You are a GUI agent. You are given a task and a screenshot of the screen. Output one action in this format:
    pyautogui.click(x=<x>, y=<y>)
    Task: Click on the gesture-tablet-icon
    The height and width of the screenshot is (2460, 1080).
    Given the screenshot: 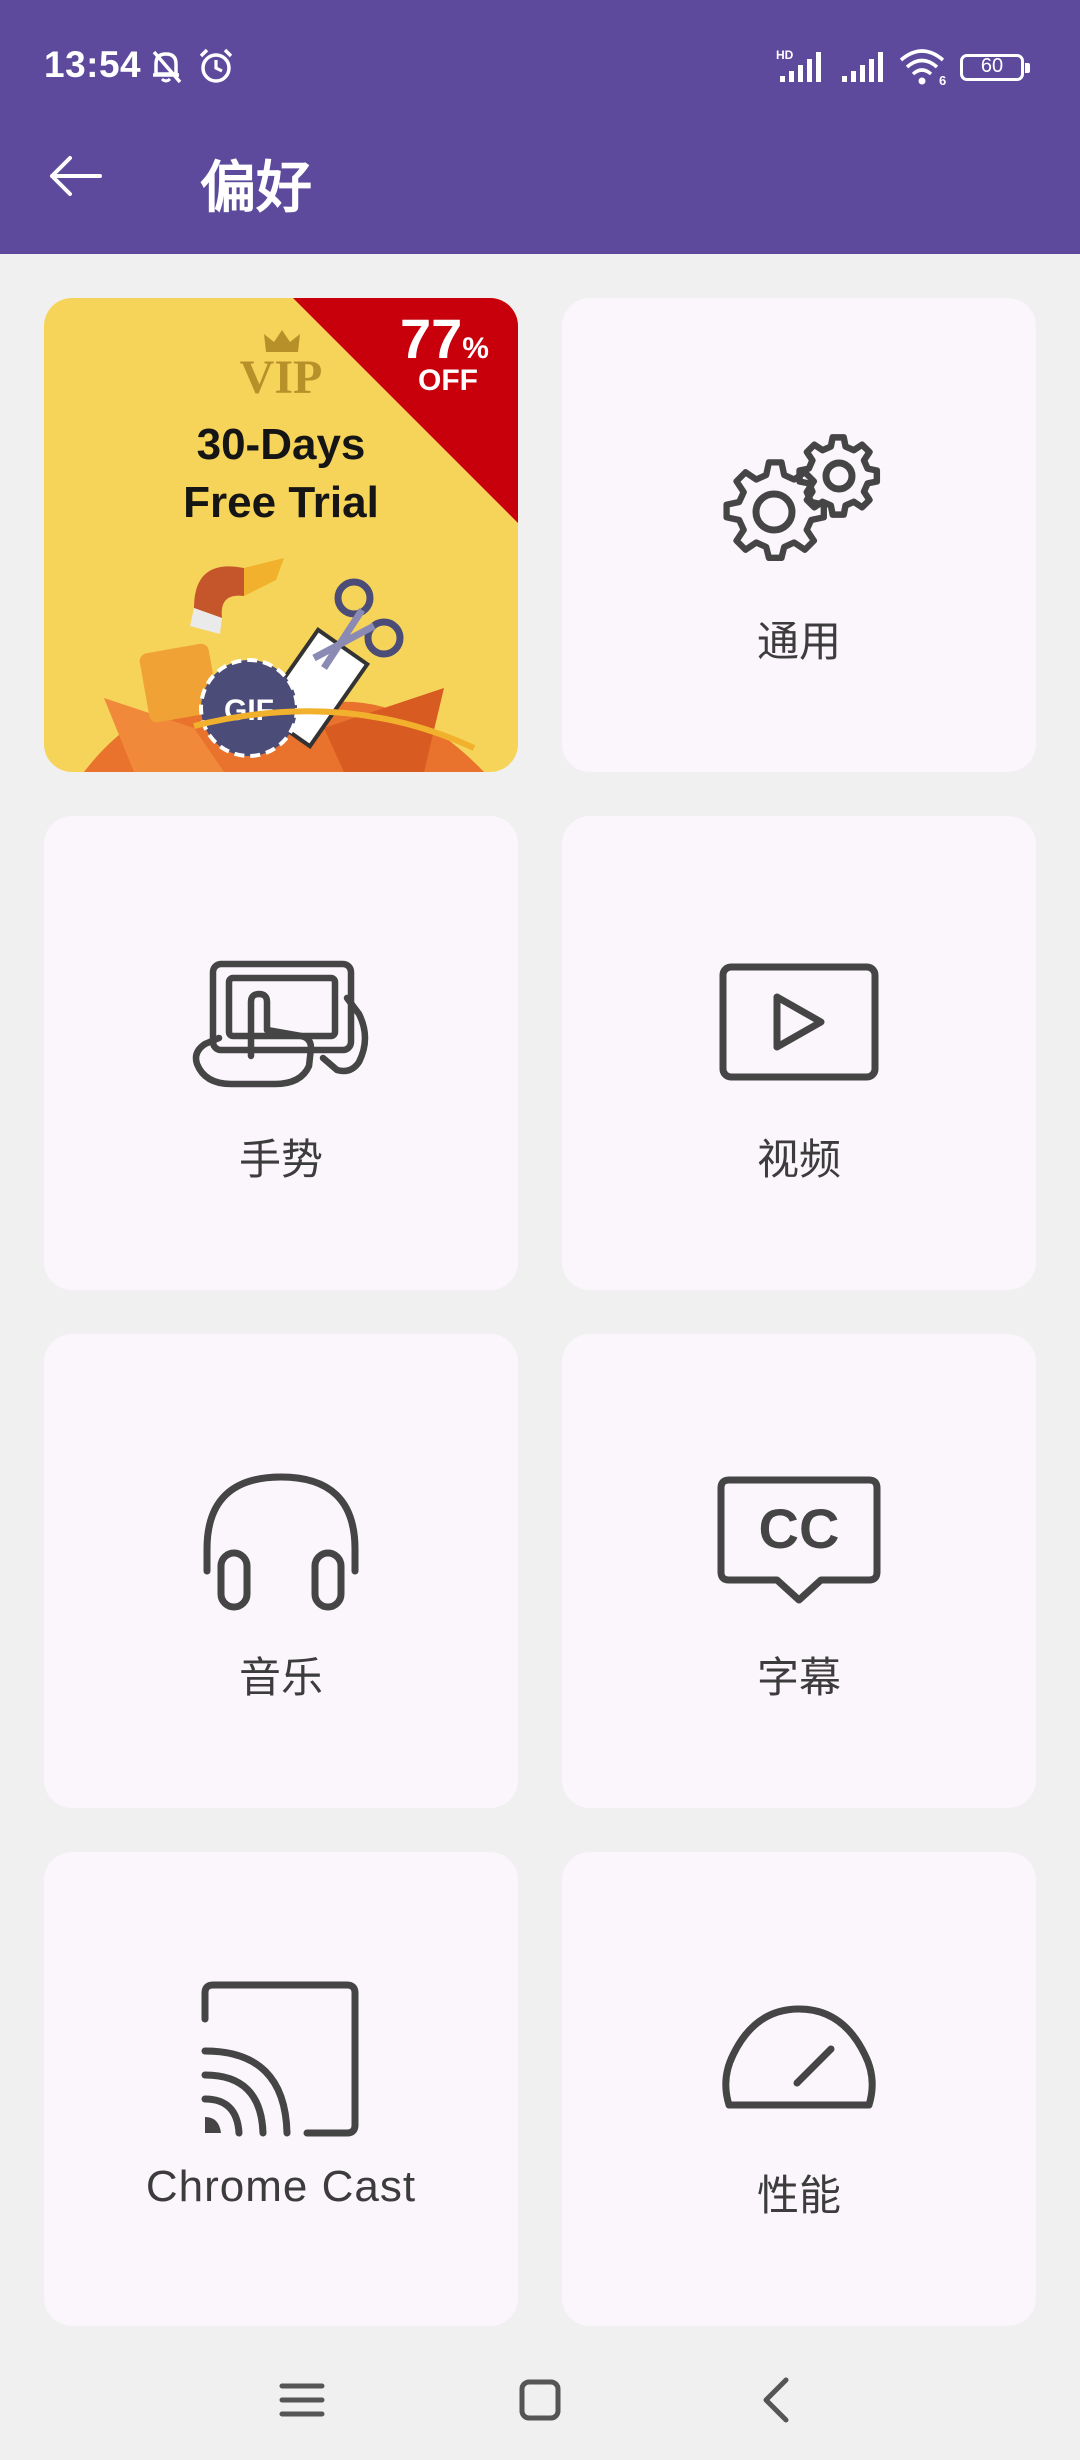 What is the action you would take?
    pyautogui.click(x=280, y=1024)
    